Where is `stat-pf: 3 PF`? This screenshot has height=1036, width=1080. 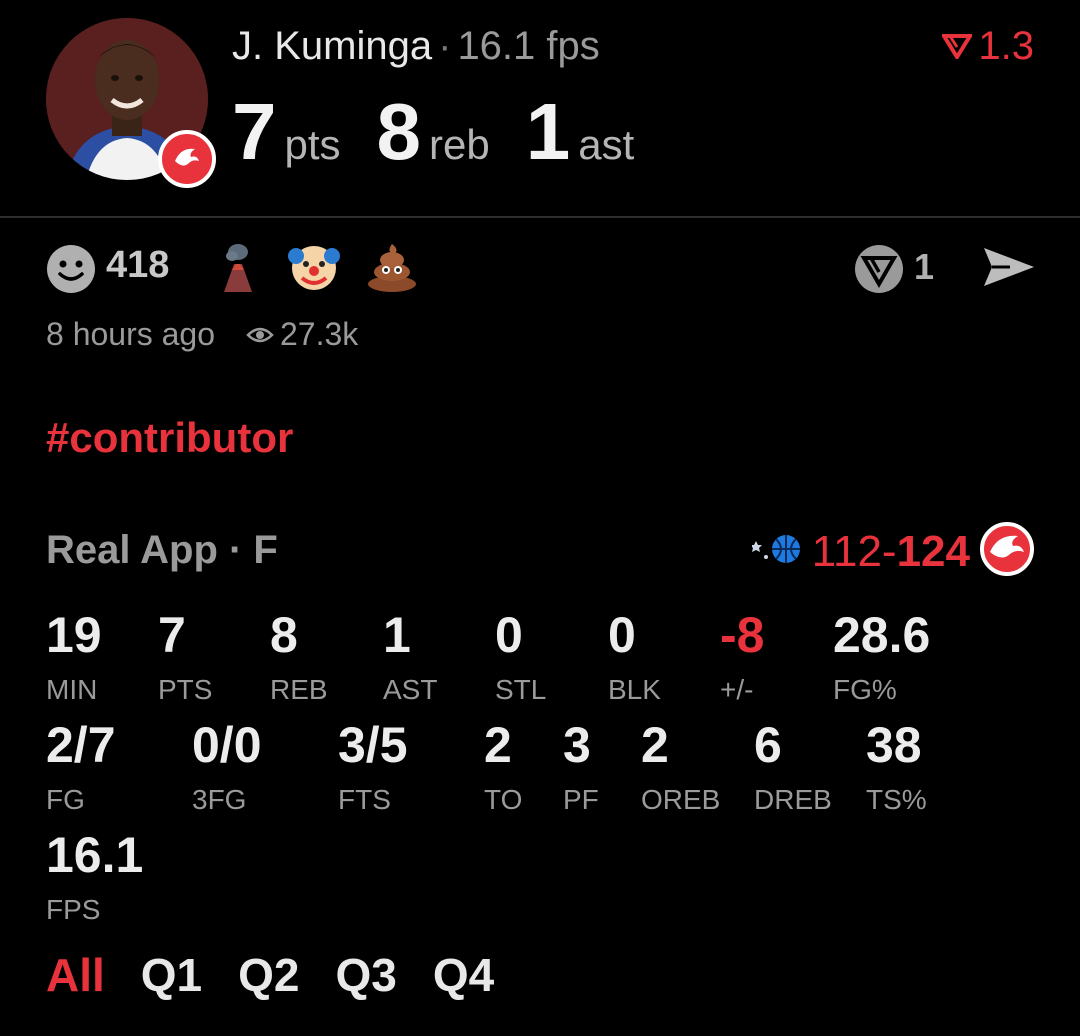
stat-pf: 3 PF is located at coordinates (581, 768).